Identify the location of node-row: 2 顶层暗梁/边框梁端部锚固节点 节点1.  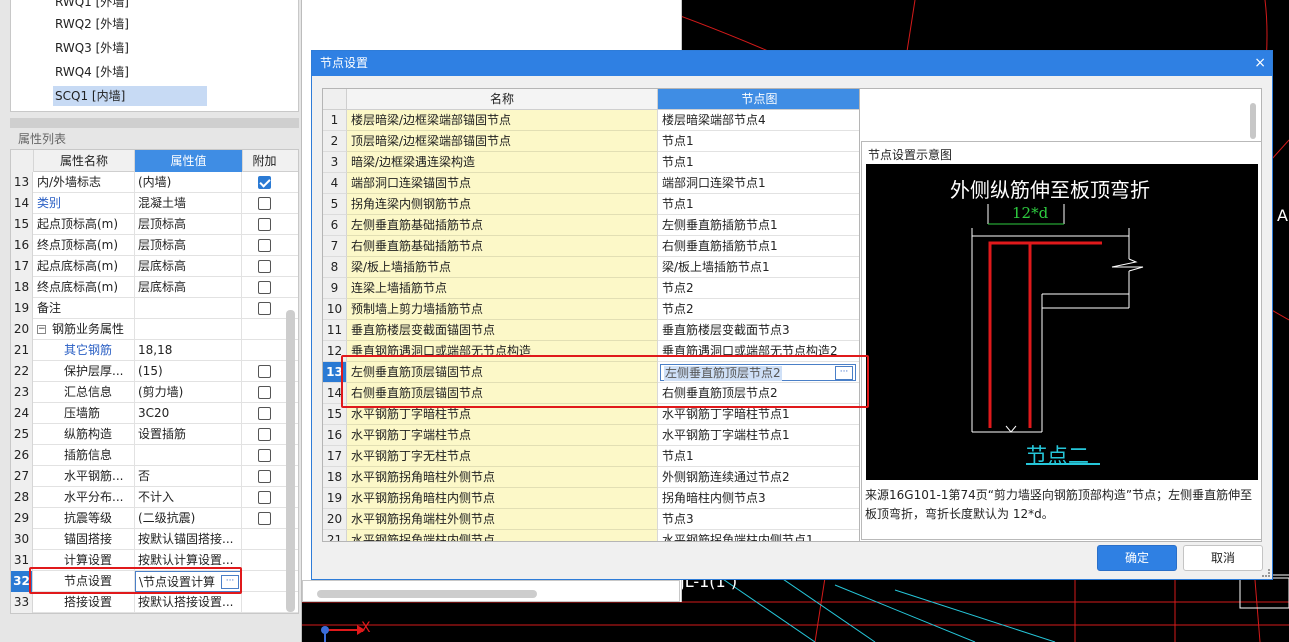
(591, 141).